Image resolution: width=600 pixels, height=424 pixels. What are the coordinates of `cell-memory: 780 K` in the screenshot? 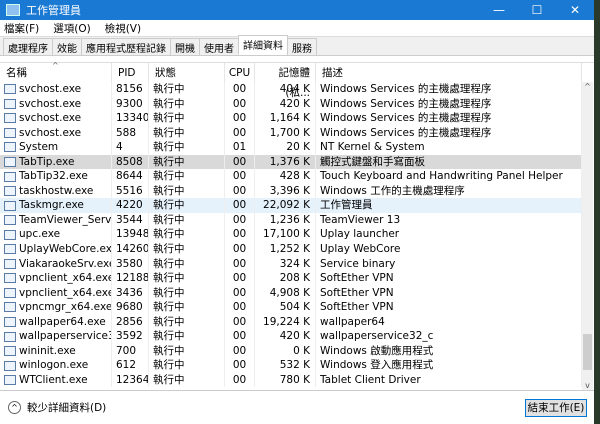 It's located at (285, 380).